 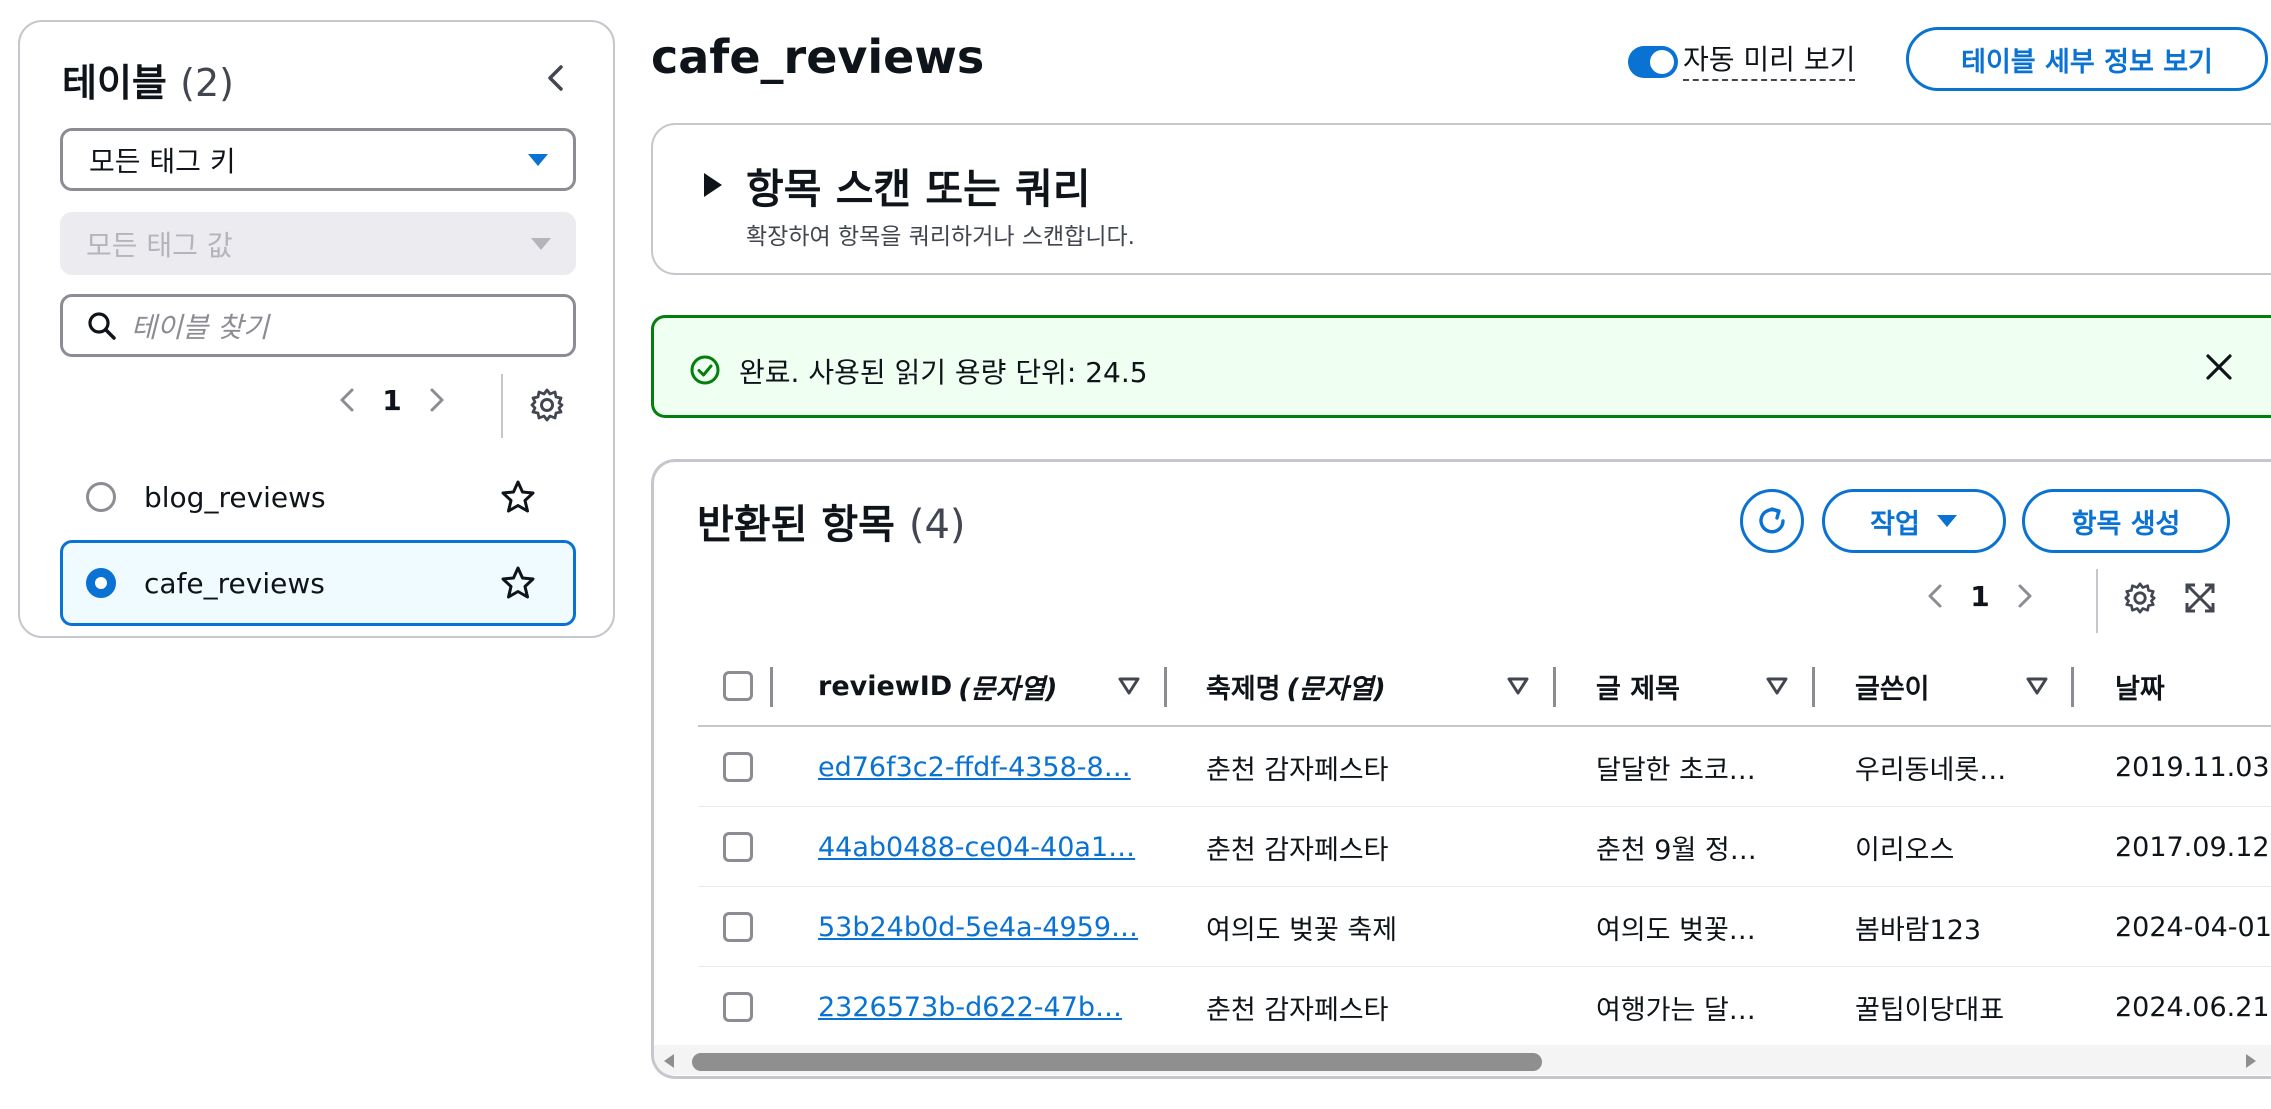 I want to click on sidebar-pagination: 1, so click(x=392, y=400).